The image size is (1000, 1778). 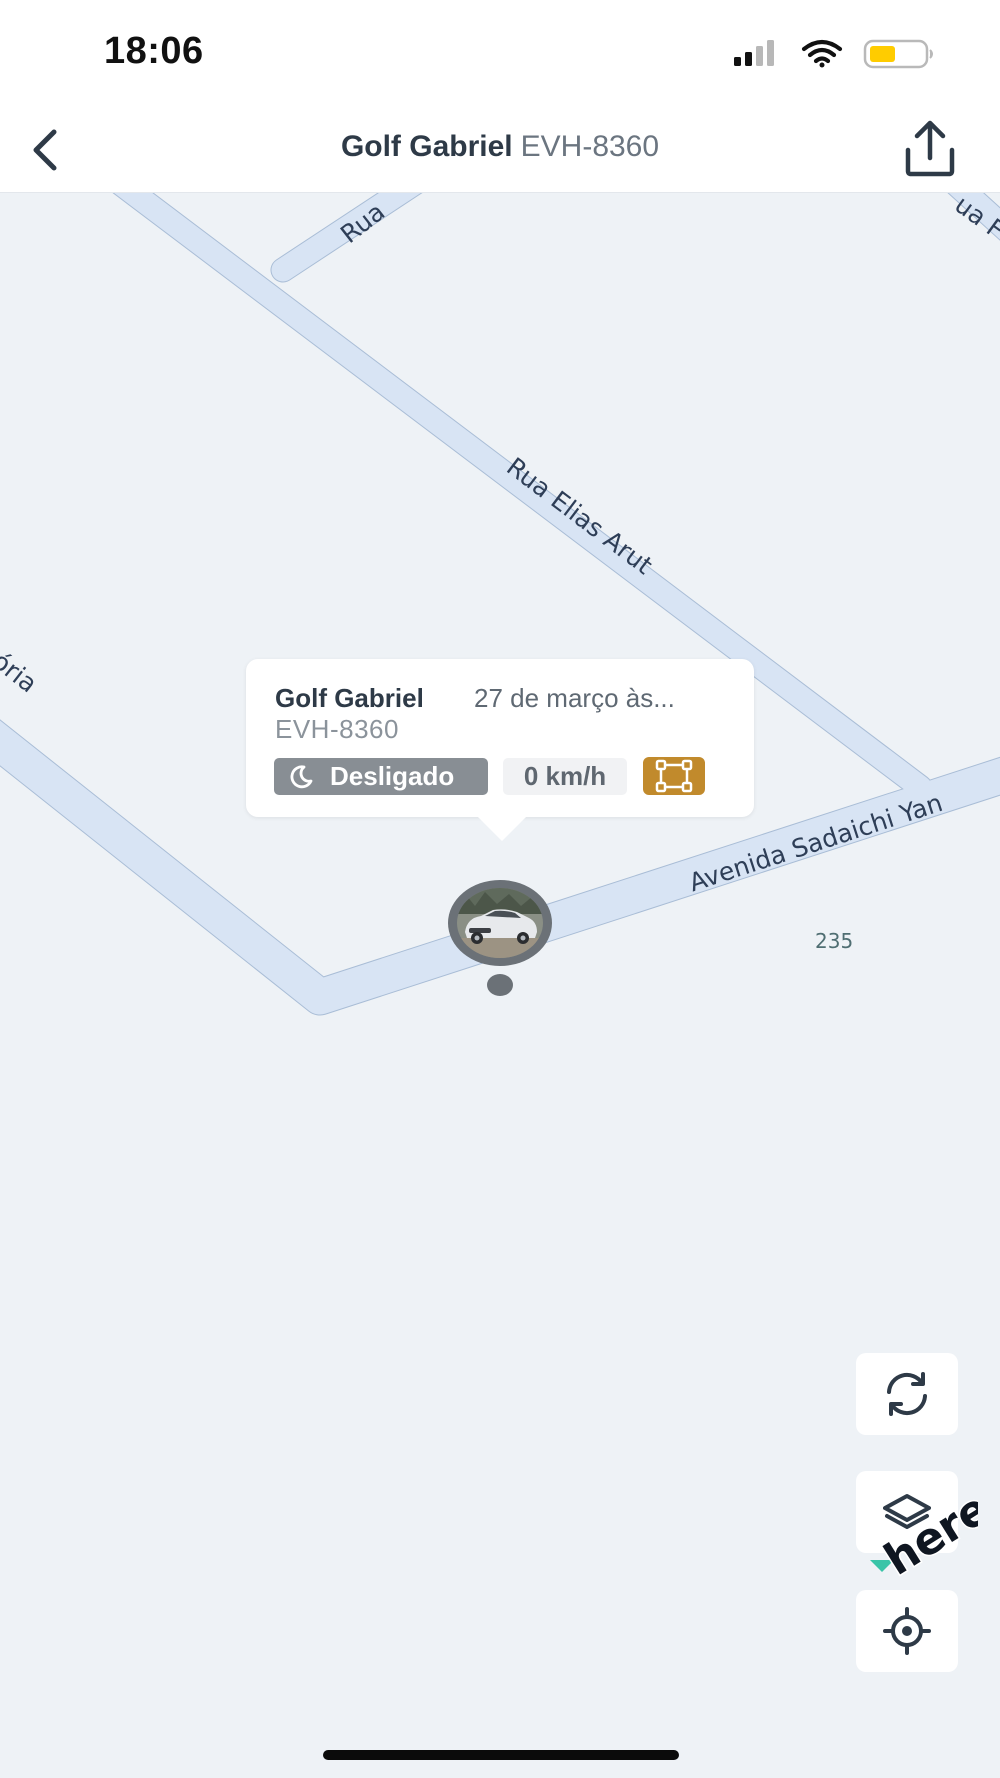 I want to click on vehicle-location-dot, so click(x=500, y=985).